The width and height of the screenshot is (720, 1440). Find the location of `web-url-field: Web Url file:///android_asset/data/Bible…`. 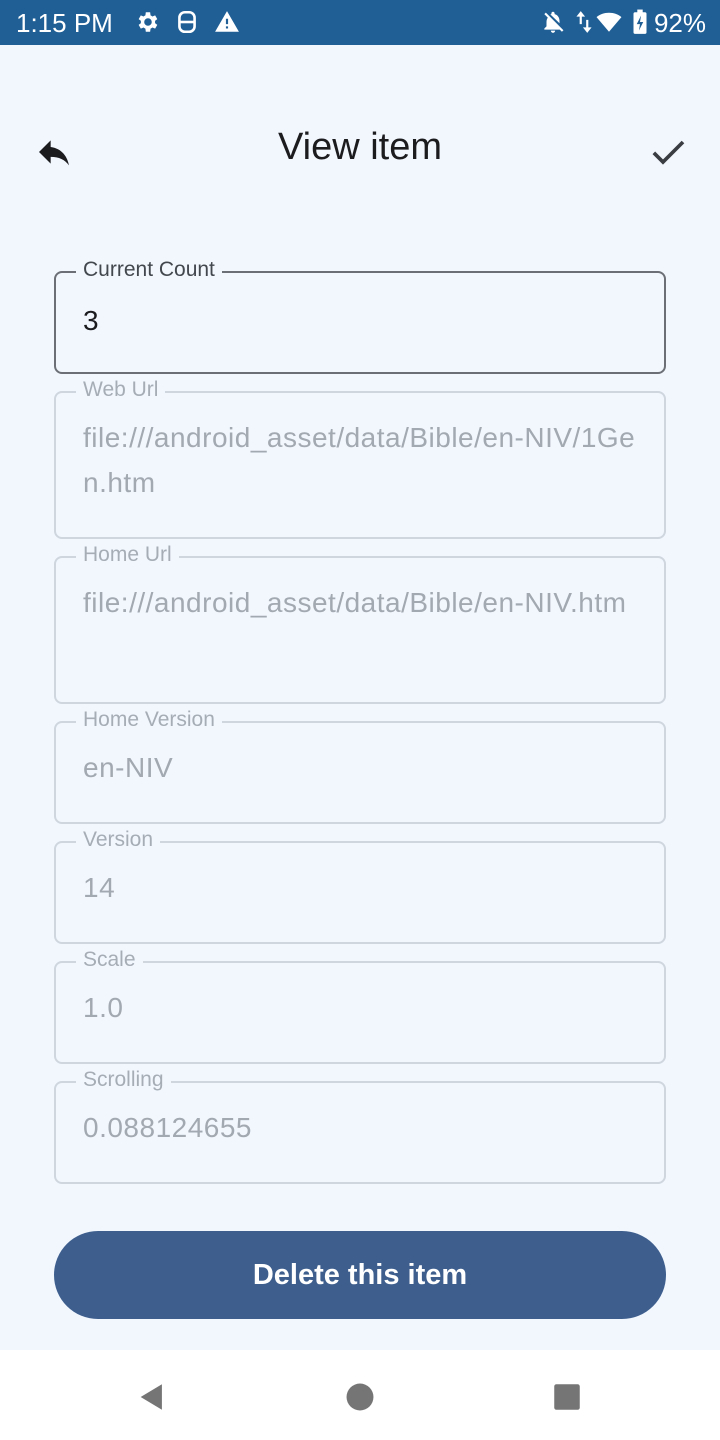

web-url-field: Web Url file:///android_asset/data/Bible… is located at coordinates (360, 458).